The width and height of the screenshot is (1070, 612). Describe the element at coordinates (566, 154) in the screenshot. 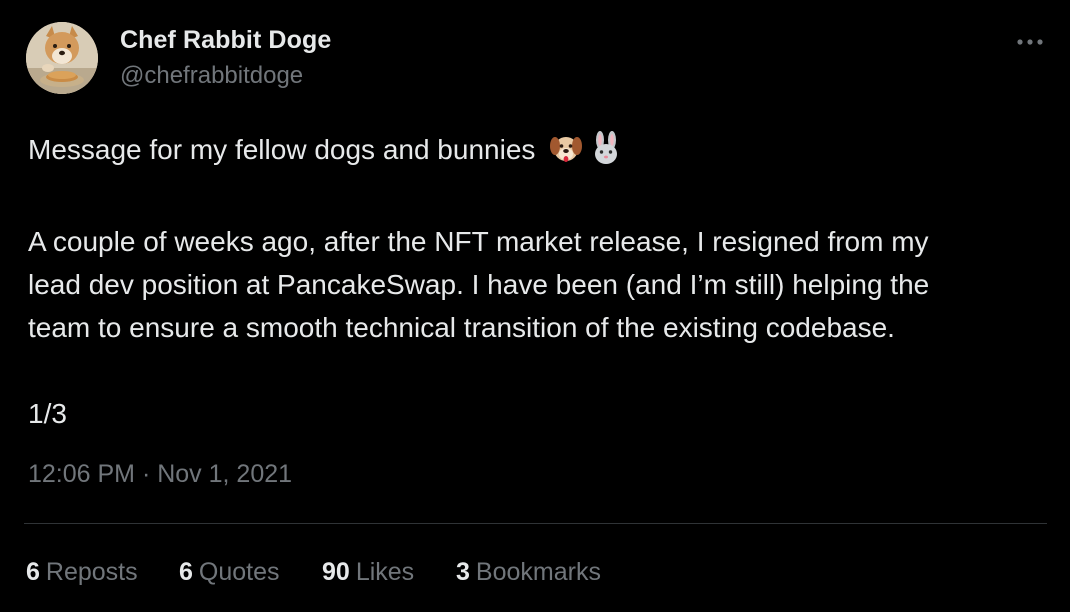

I see `dog-face-emoji` at that location.